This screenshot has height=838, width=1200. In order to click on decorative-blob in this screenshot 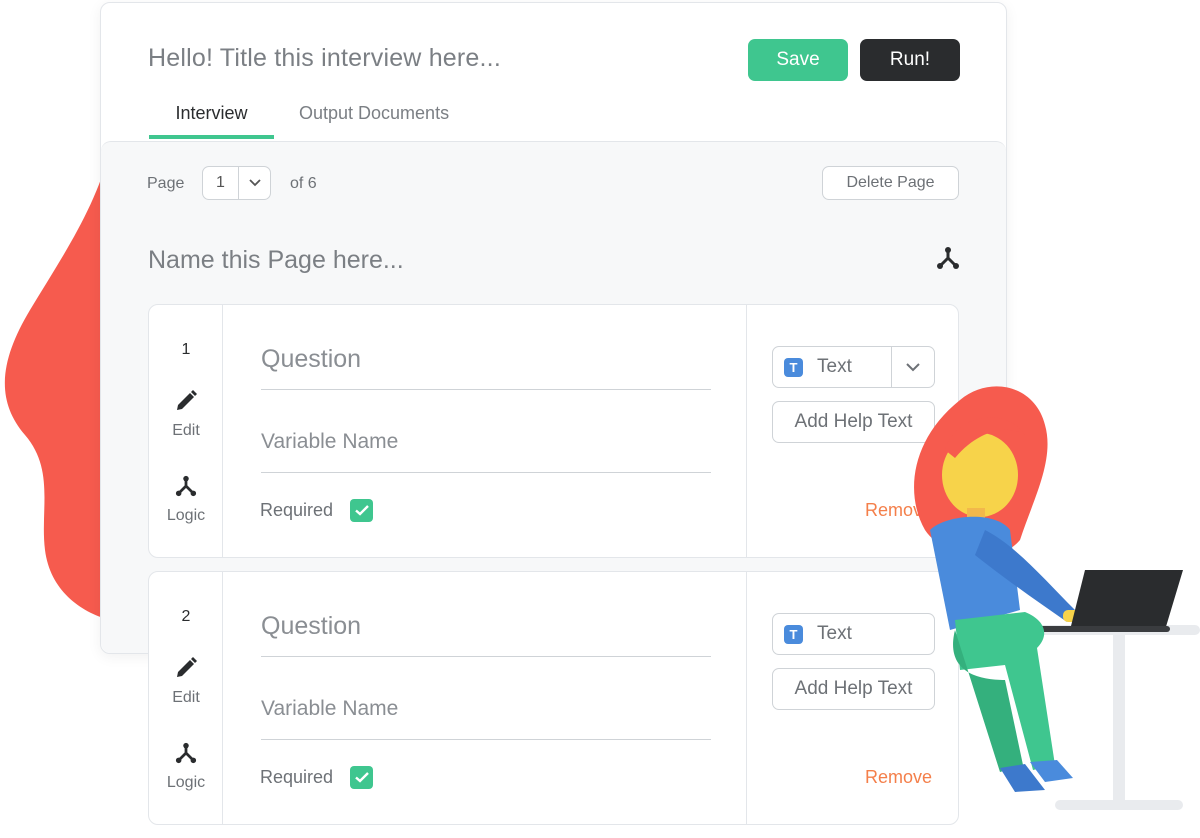, I will do `click(57, 385)`.